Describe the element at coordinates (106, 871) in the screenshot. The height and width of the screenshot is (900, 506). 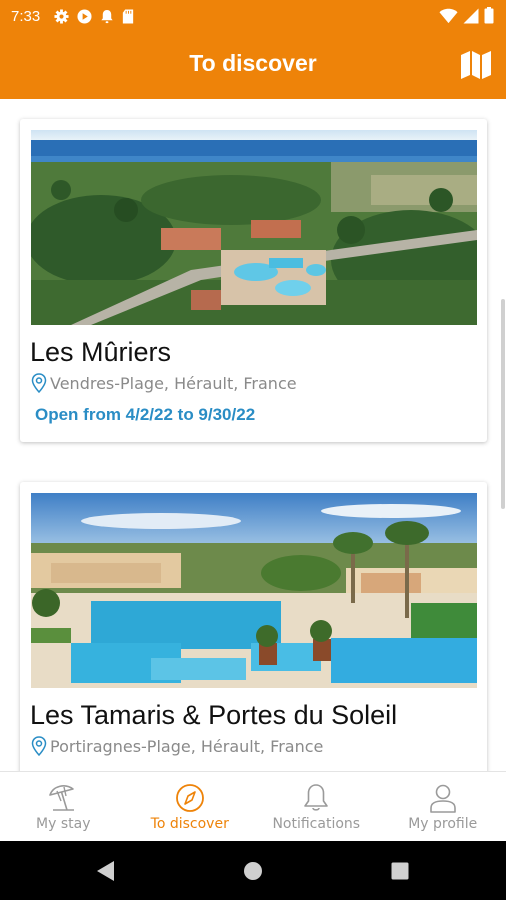
I see `back-icon` at that location.